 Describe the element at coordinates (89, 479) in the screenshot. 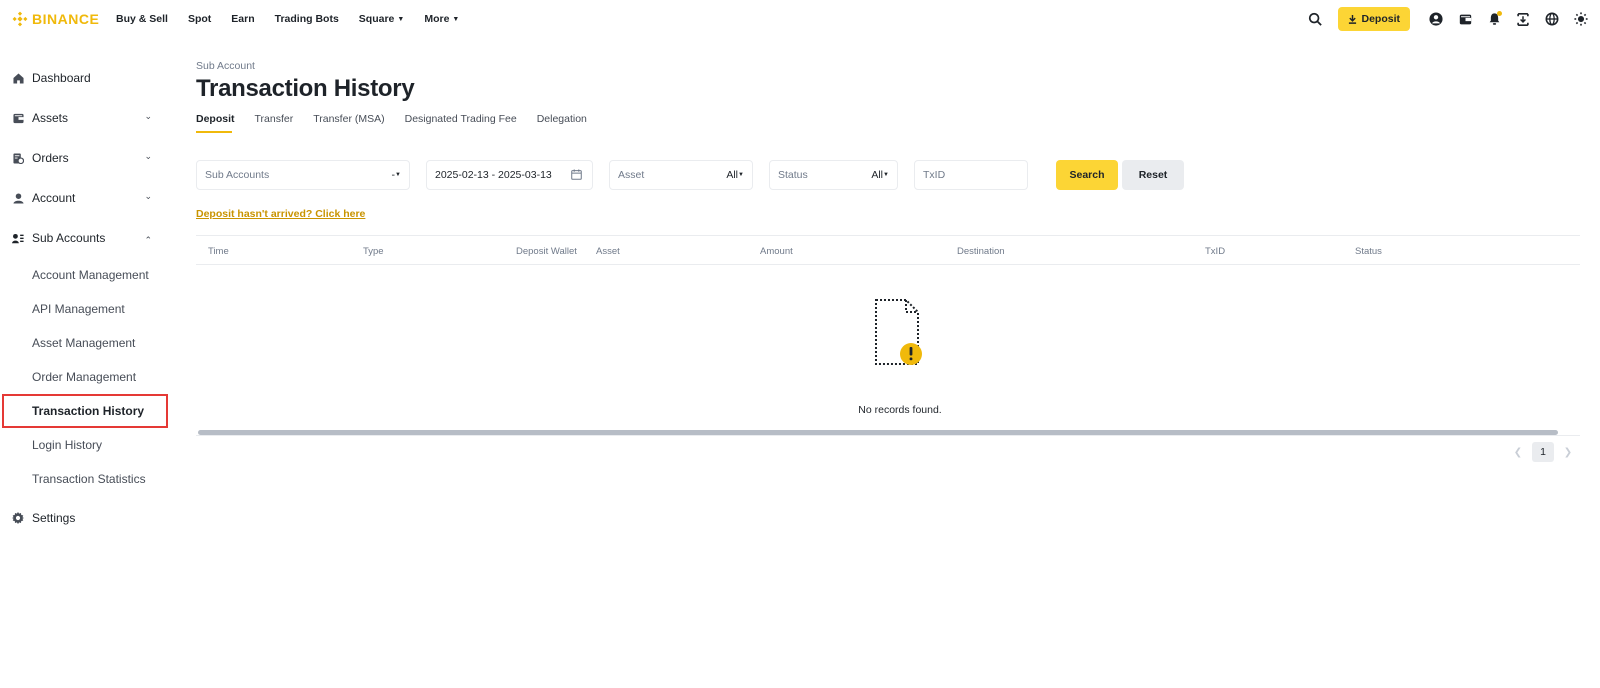

I see `sidebar-subitem-label: Transaction Statistics` at that location.